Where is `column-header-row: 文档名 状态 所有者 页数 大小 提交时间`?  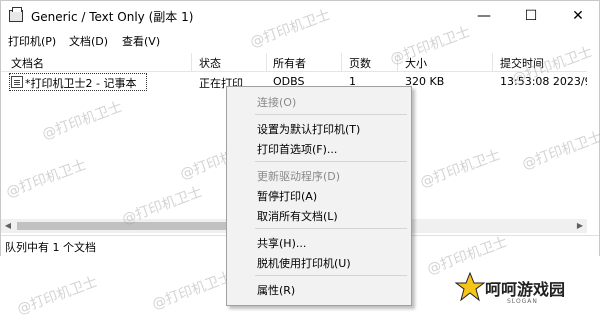 column-header-row: 文档名 状态 所有者 页数 大小 提交时间 is located at coordinates (294, 62).